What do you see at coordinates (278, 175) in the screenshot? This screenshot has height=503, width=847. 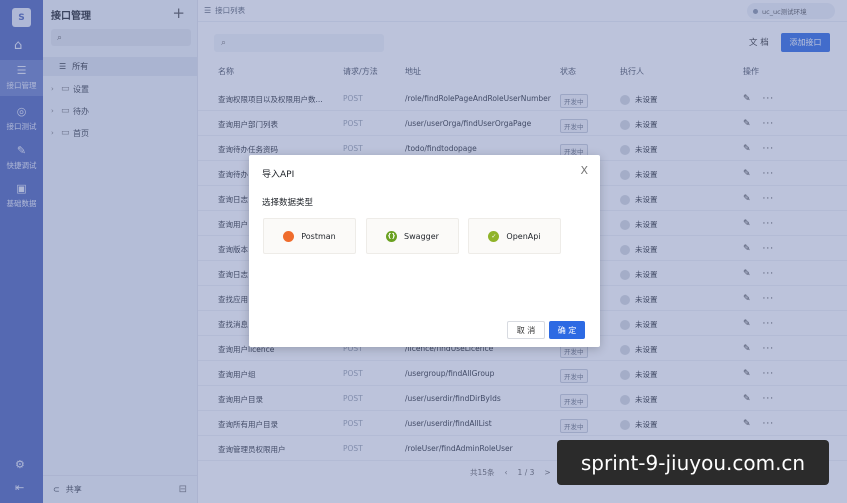 I see `dialog-title: 导入API` at bounding box center [278, 175].